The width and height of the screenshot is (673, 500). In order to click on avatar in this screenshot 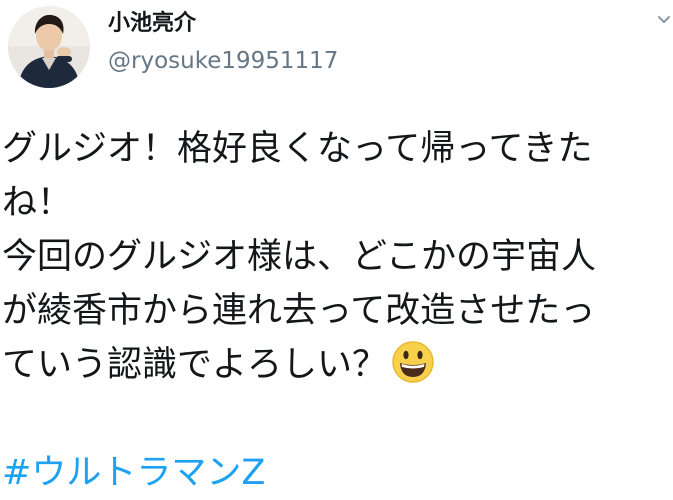, I will do `click(49, 47)`.